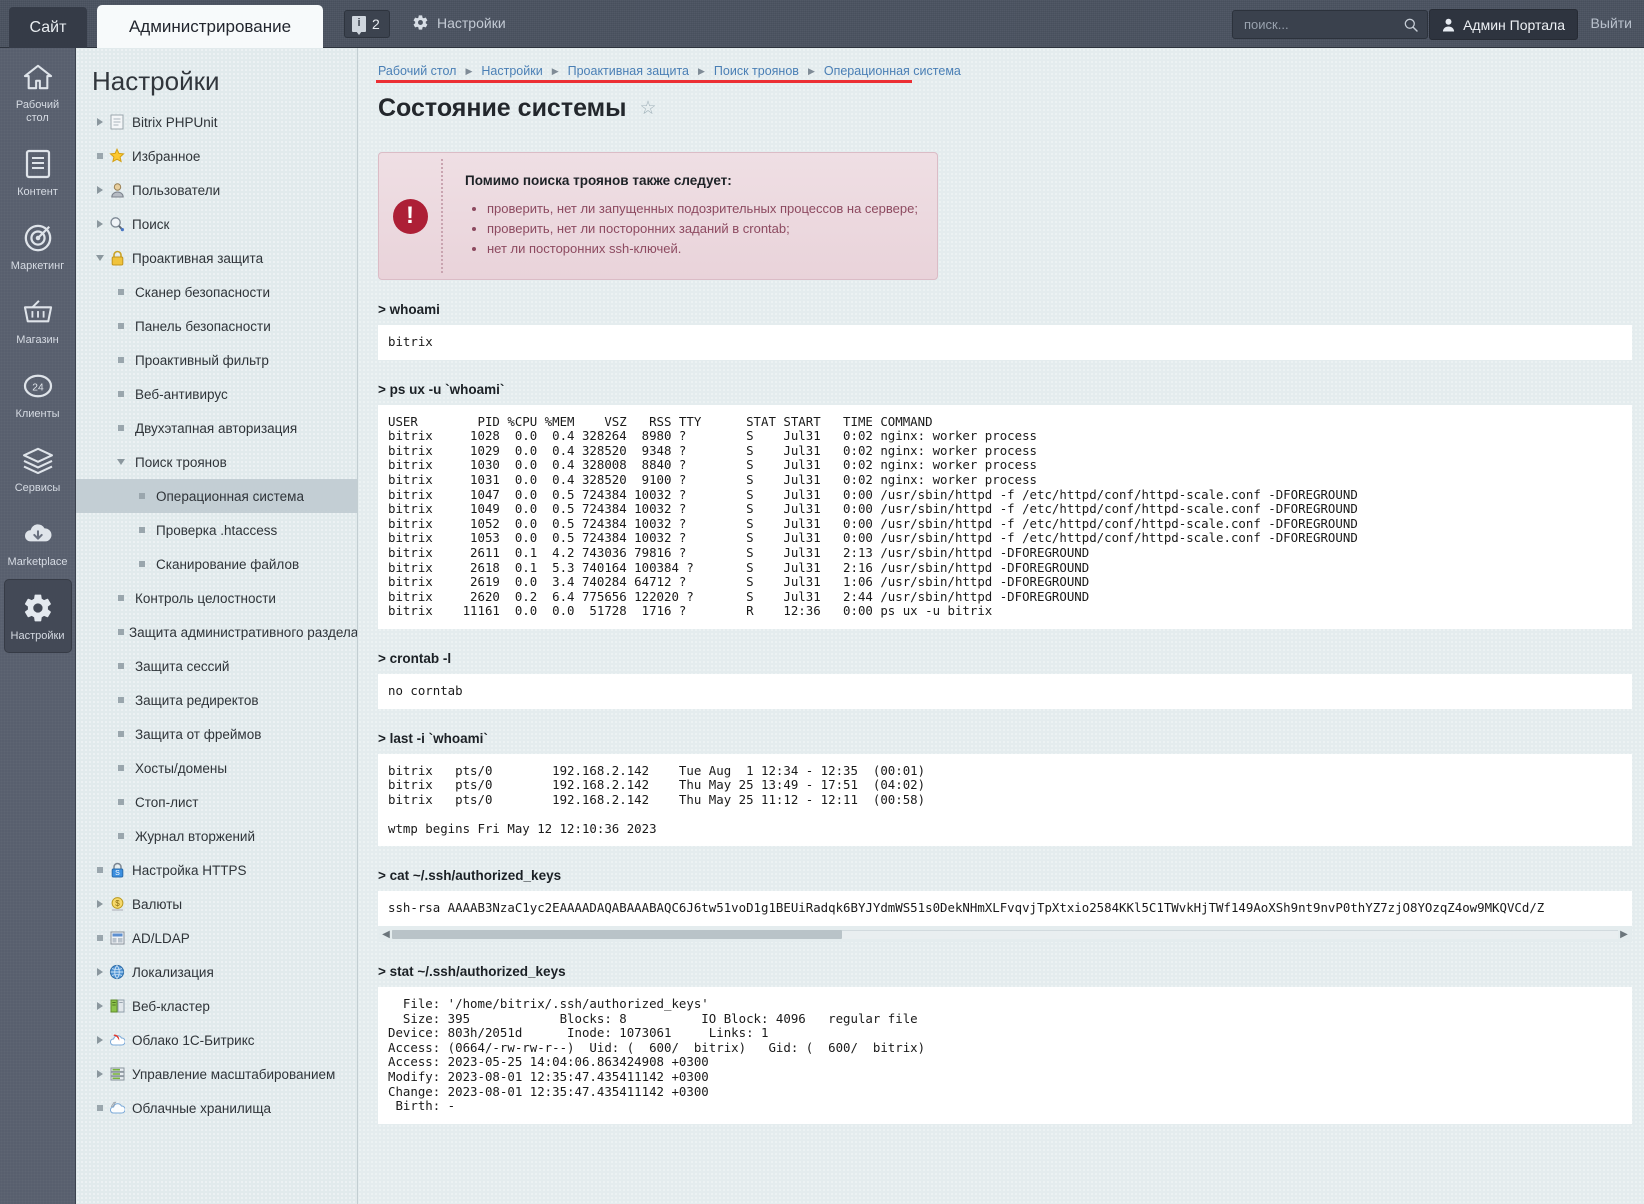 The width and height of the screenshot is (1644, 1204). What do you see at coordinates (216, 700) in the screenshot?
I see `tree-item-17: Защита редиректов` at bounding box center [216, 700].